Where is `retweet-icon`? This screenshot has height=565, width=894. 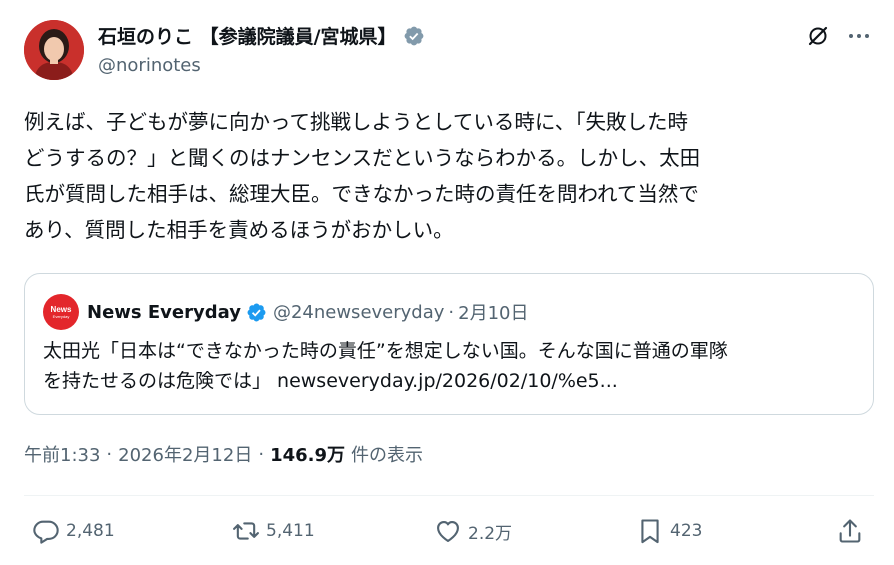 retweet-icon is located at coordinates (246, 531).